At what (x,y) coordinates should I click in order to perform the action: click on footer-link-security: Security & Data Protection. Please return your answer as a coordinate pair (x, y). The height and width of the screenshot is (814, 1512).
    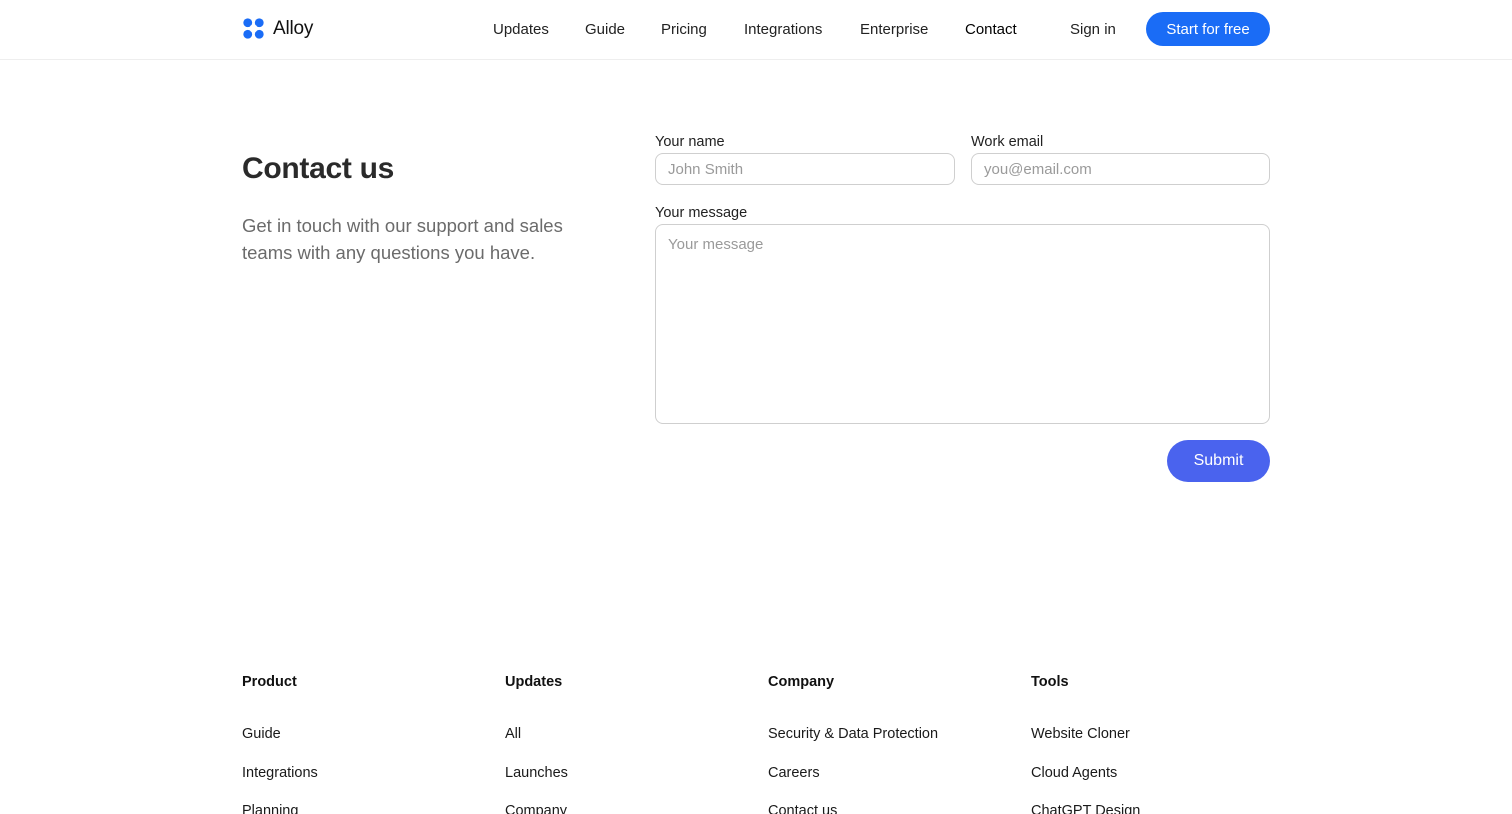
    Looking at the image, I should click on (853, 734).